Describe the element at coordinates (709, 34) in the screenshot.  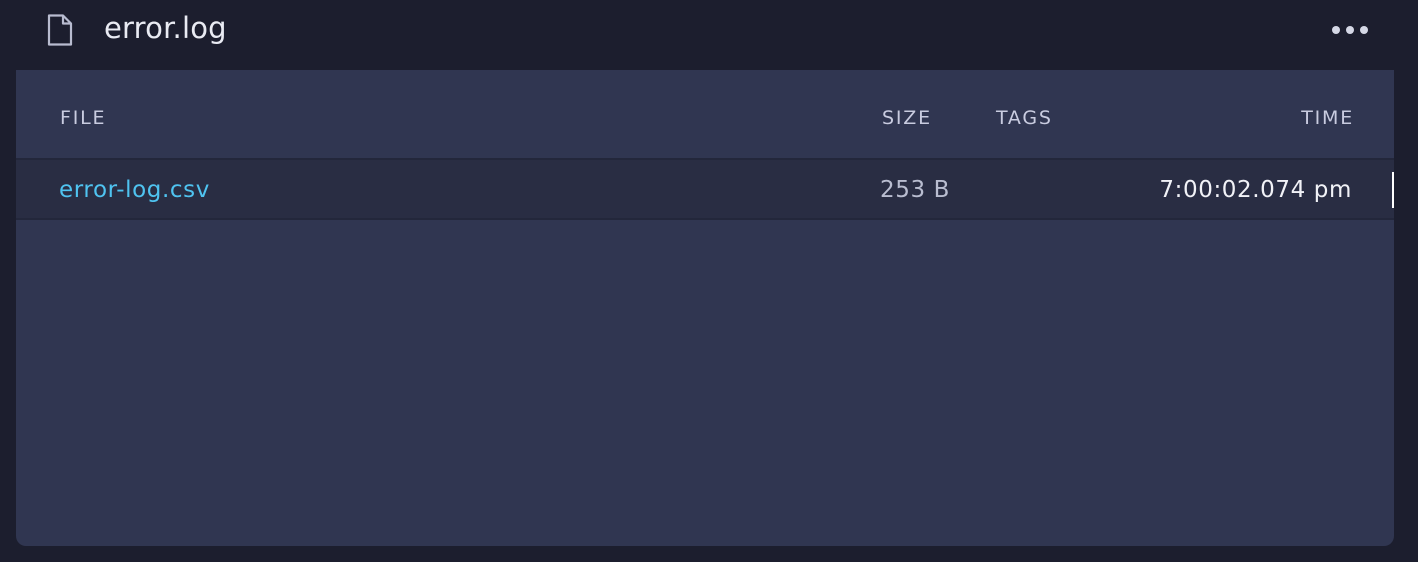
I see `file-header: error.log` at that location.